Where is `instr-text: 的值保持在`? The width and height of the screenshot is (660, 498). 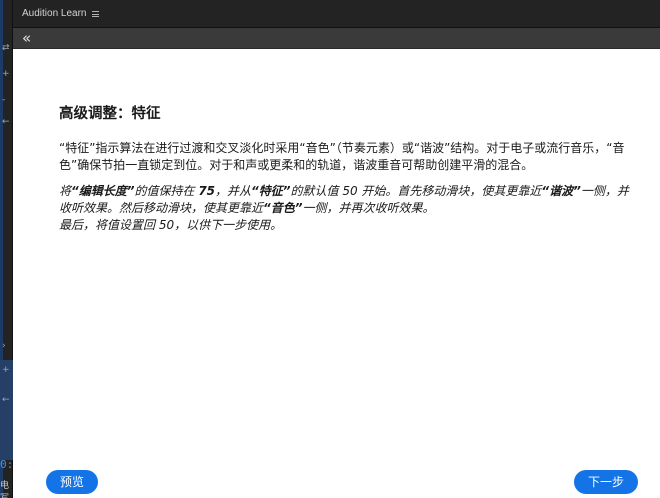 instr-text: 的值保持在 is located at coordinates (166, 191).